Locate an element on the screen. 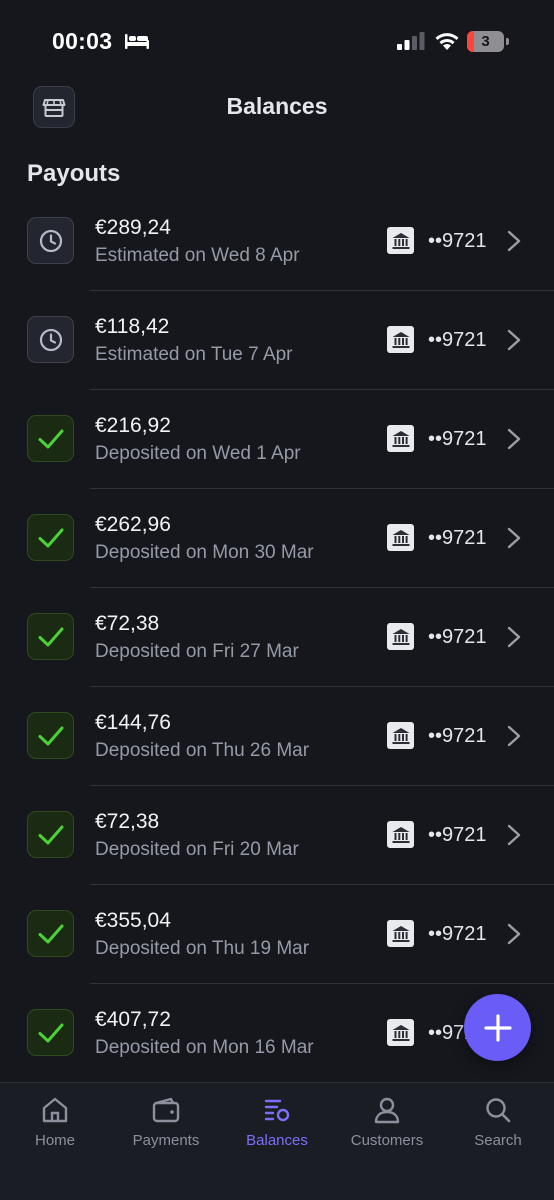 The width and height of the screenshot is (554, 1200). payout-row: €118,42 Estimated on Tue 7 Apr ••9721 is located at coordinates (277, 340).